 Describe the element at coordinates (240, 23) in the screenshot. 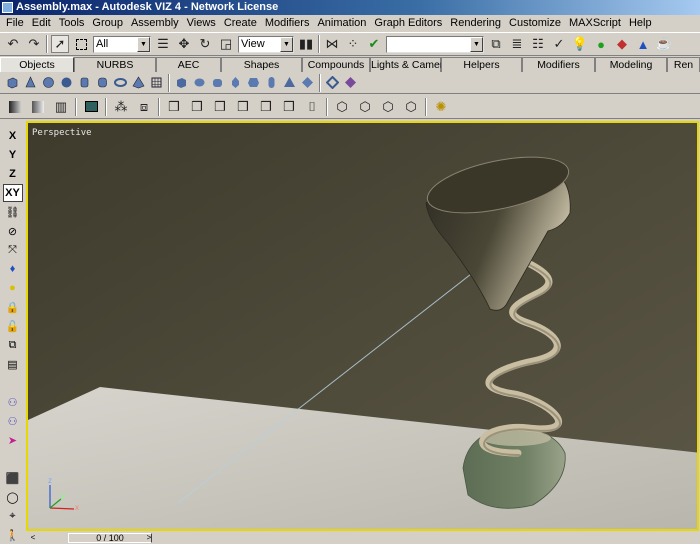

I see `menu-create: Create` at that location.